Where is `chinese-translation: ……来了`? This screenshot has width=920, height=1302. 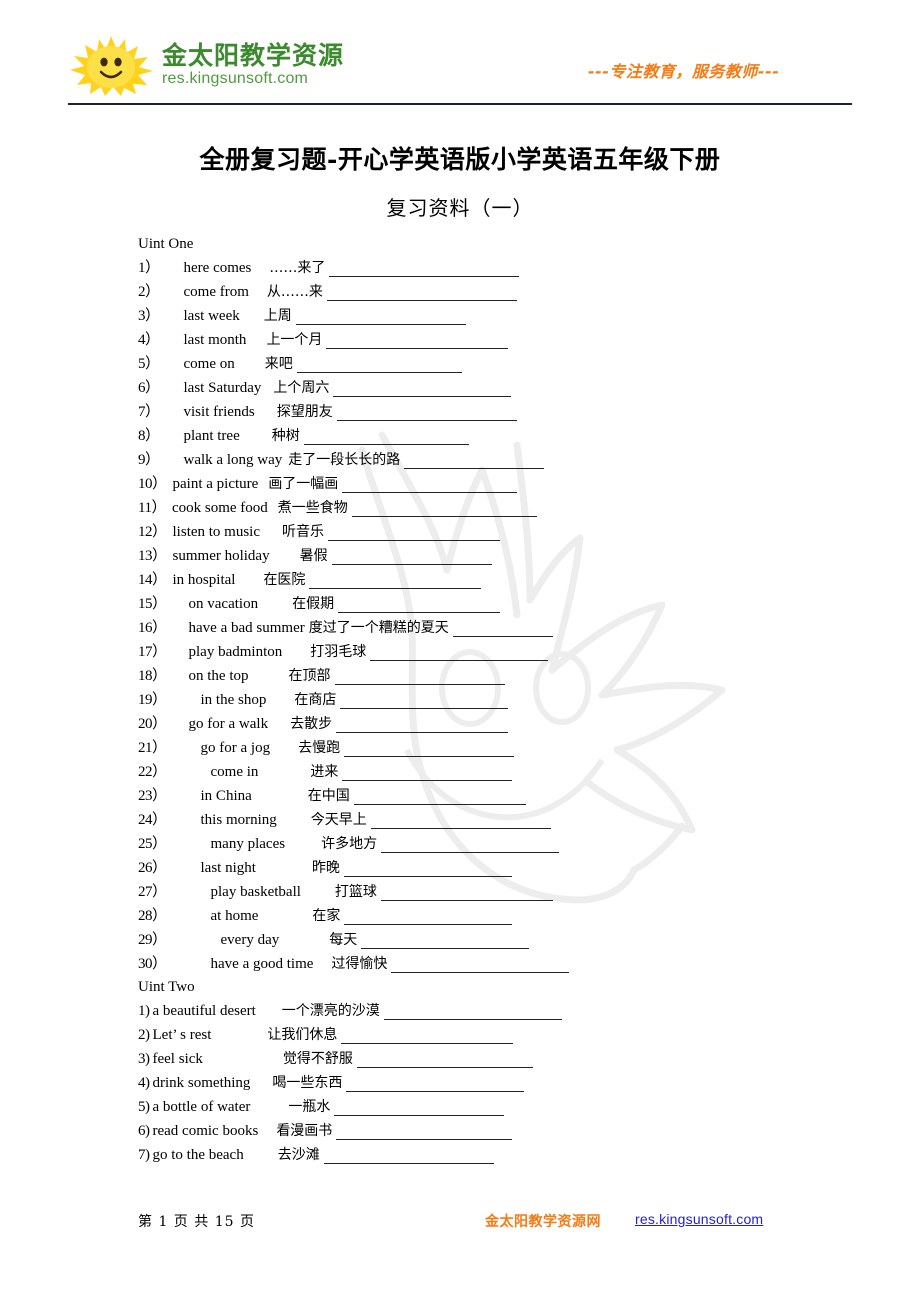
chinese-translation: ……来了 is located at coordinates (297, 268).